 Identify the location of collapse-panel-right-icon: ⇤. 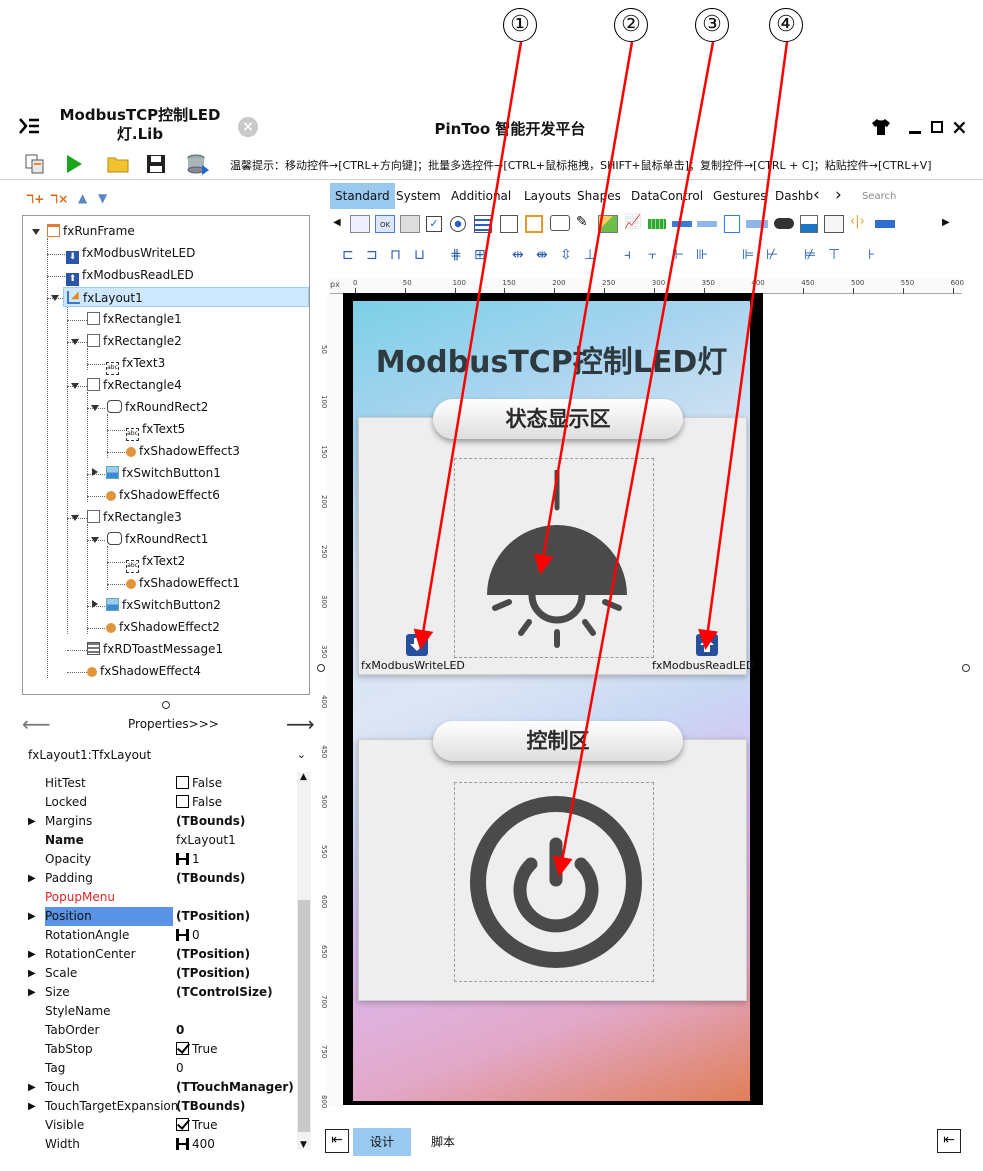
(949, 1141).